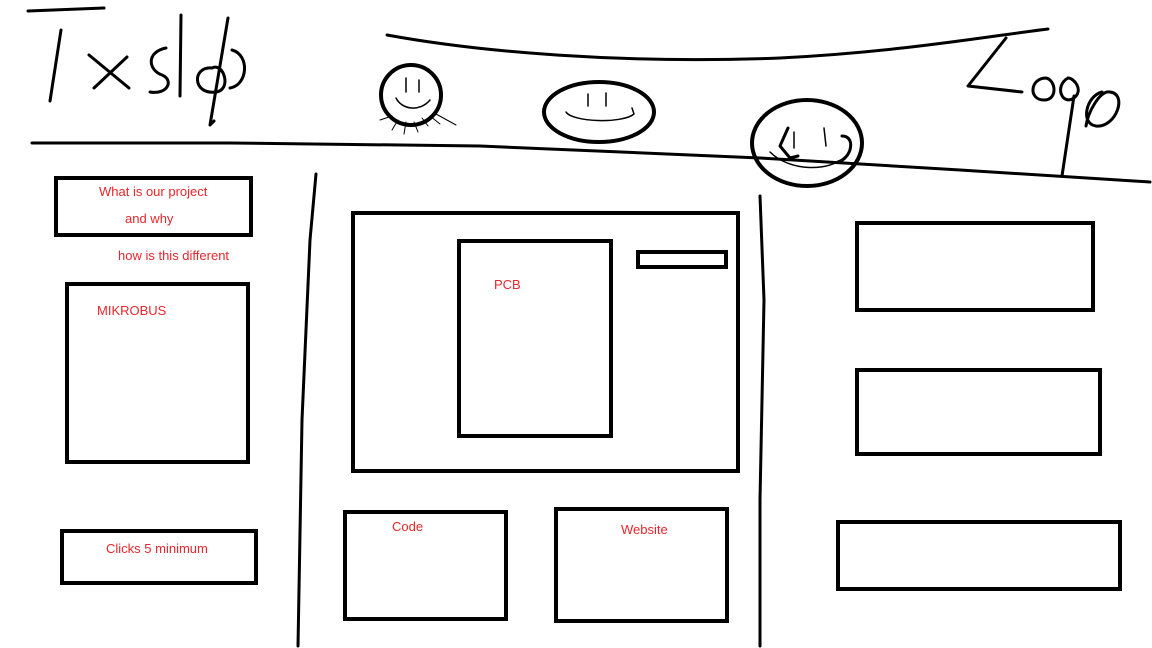  Describe the element at coordinates (507, 284) in the screenshot. I see `pcb-label: PCB` at that location.